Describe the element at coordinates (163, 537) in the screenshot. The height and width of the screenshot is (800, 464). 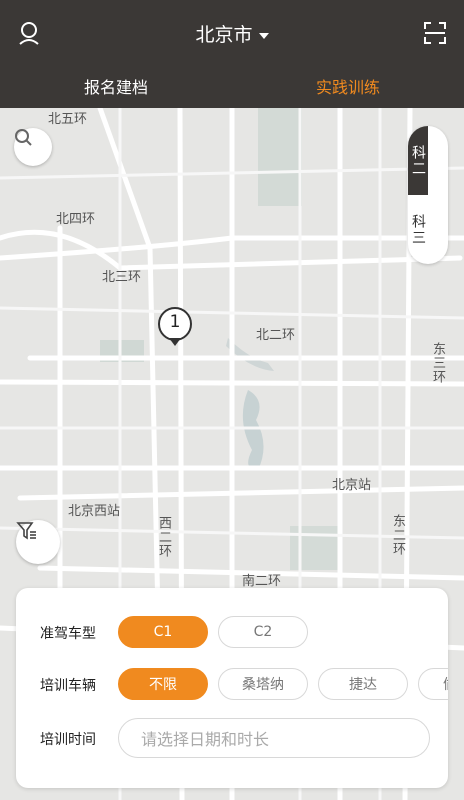
I see `map-label-west-2nd-ring: 西二环` at that location.